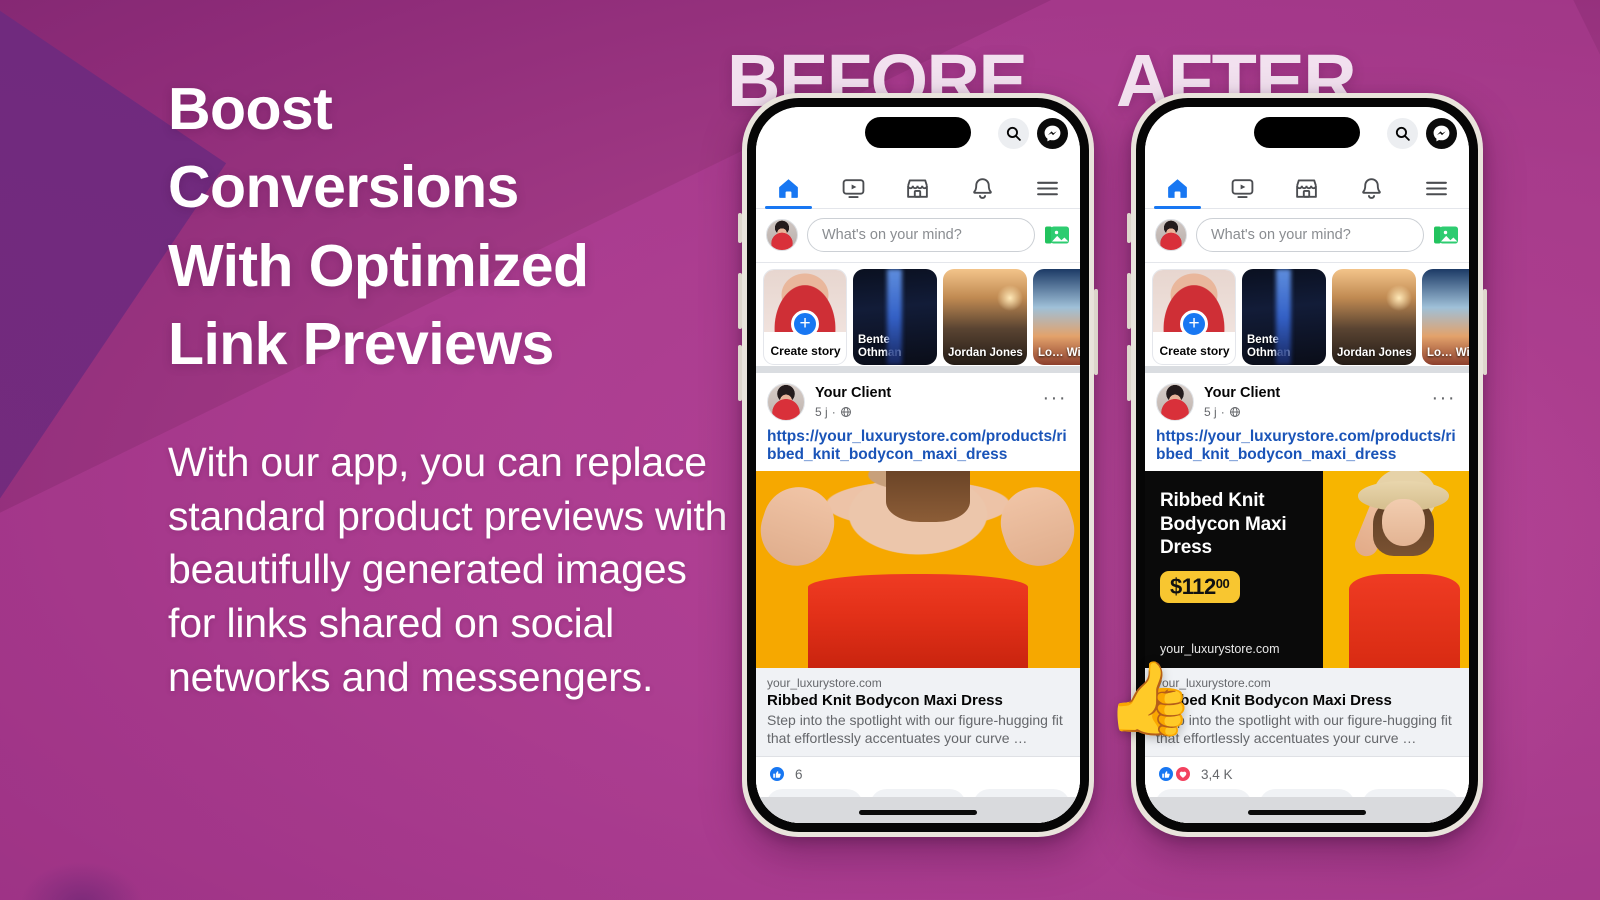  Describe the element at coordinates (1222, 583) in the screenshot. I see `price-cents: 00` at that location.